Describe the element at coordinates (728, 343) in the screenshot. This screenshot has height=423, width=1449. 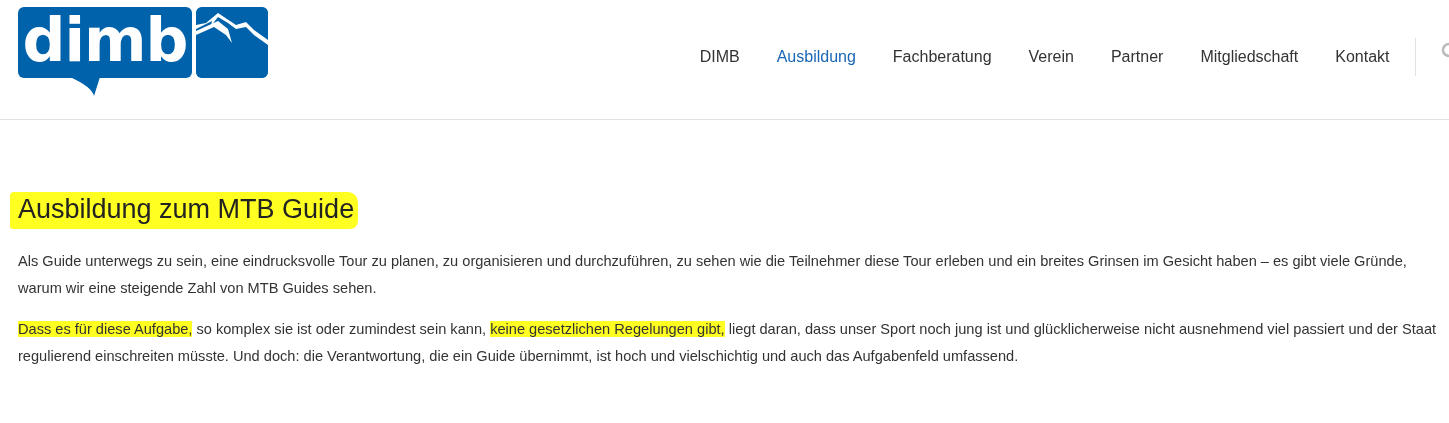
I see `body-paragraph: Dass es für diese Aufgabe, so komplex sie ist oder zumindest sein kann, keine gesetzlichen Regelungen gibt, liegt daran, dass unser Sport noch jung ist und glücklicherweise nicht ausnehmend viel passiert und der Staat regulierend einschreiten müsste. Und doch: die Verantwortung, die ein Guide übernimmt, ist hoch und vielschichtig und auch das Aufgabenfeld umfassend.` at that location.